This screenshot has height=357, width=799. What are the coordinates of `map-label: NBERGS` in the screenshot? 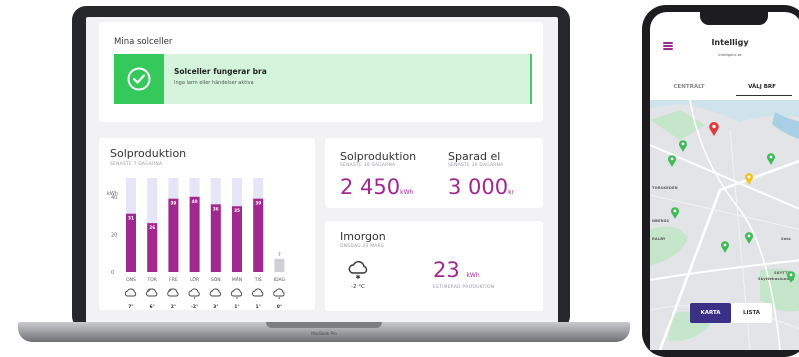 It's located at (661, 221).